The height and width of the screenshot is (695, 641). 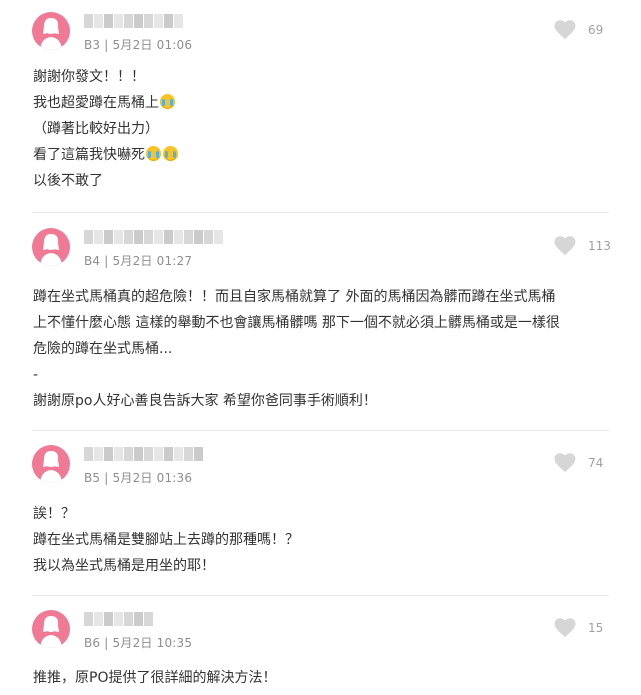 What do you see at coordinates (322, 250) in the screenshot?
I see `comment-header: B4 | 5月2日 01:27 113` at bounding box center [322, 250].